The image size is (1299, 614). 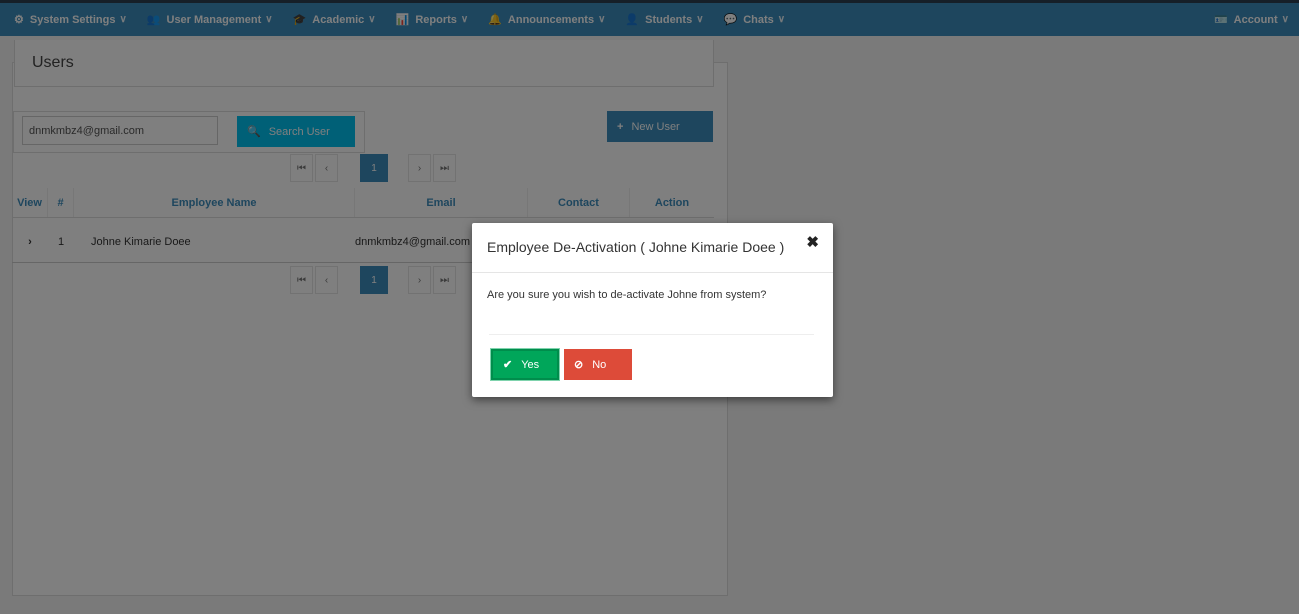 What do you see at coordinates (508, 365) in the screenshot?
I see `check-icon: ✔` at bounding box center [508, 365].